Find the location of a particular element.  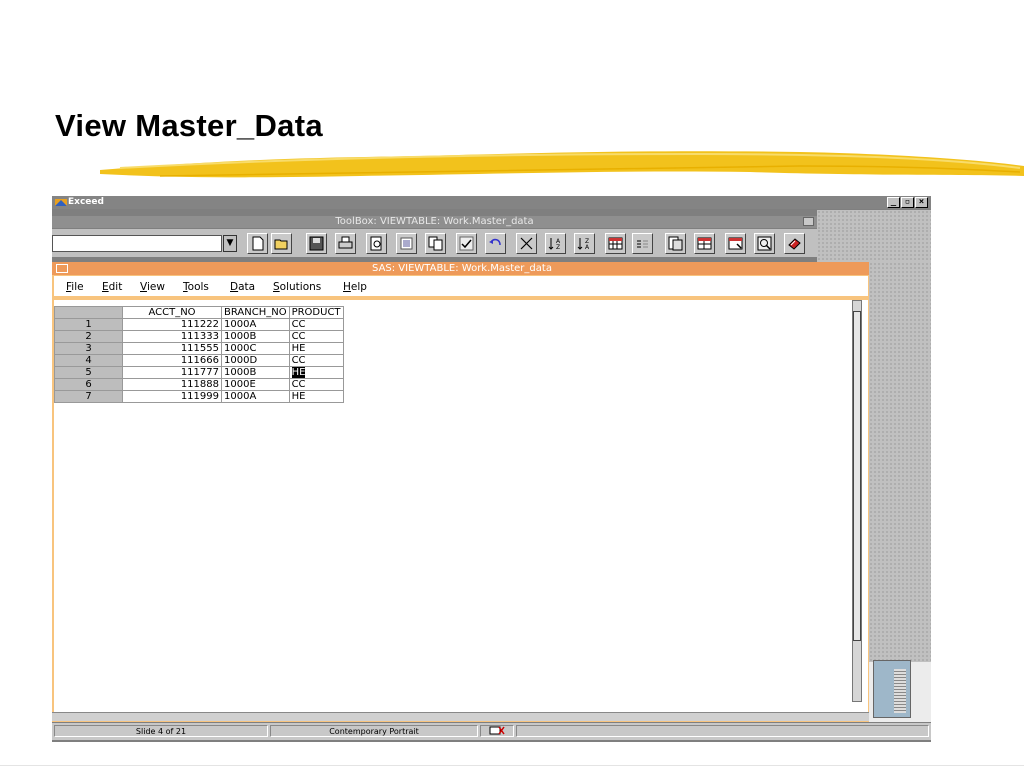

svg-text: A is located at coordinates (587, 247).